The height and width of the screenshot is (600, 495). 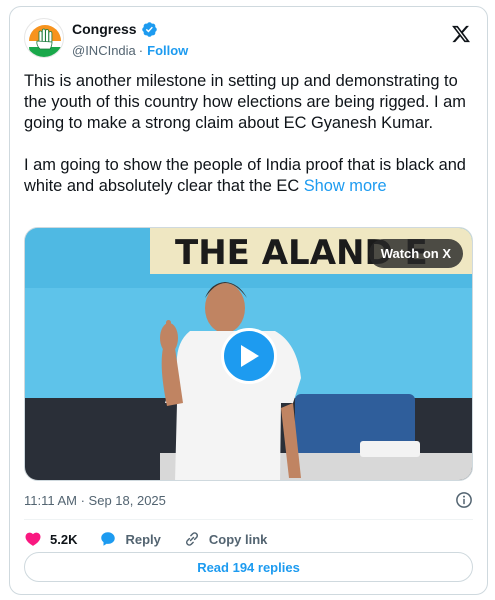 I want to click on account-names: Congress @INCIndia · Follow, so click(x=130, y=39).